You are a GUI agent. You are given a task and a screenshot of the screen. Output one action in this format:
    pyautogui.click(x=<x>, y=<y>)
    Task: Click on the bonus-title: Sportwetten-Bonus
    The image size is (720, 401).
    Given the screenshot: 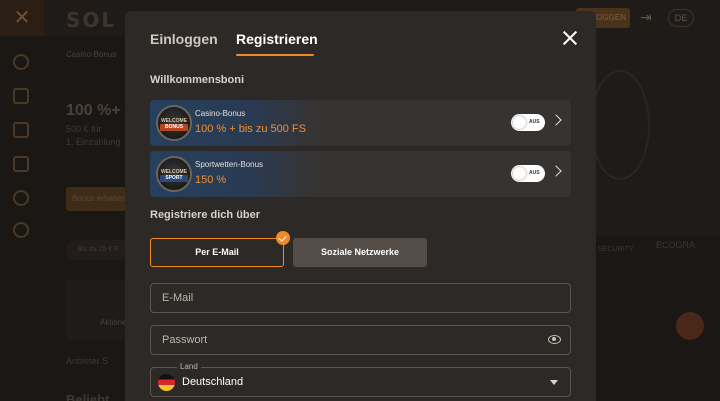 What is the action you would take?
    pyautogui.click(x=229, y=164)
    